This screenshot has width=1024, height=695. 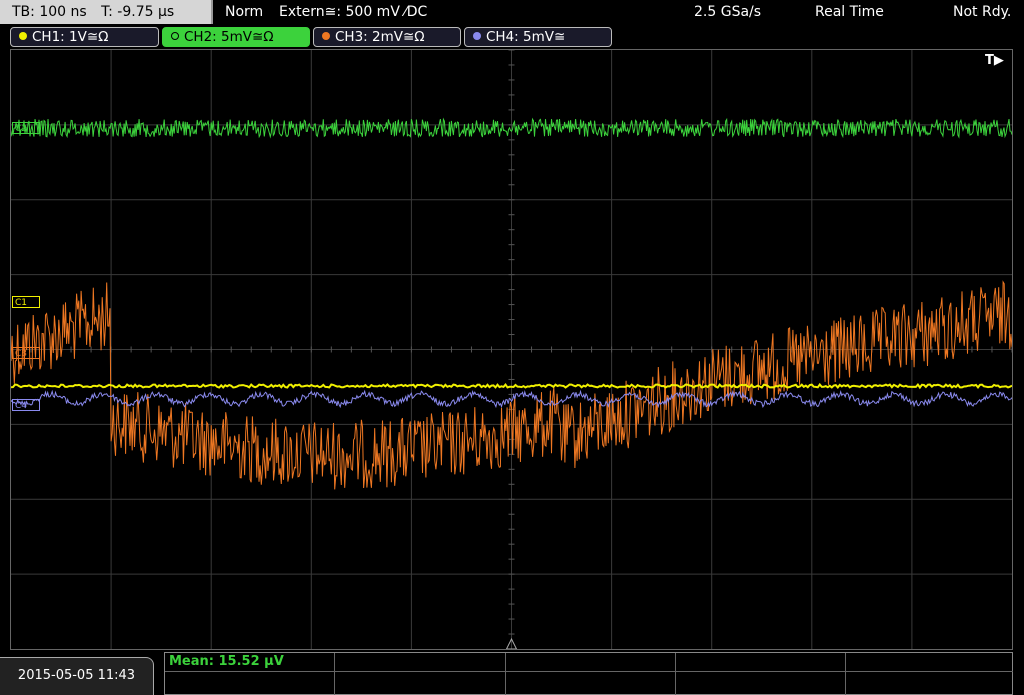 I want to click on tab-ch3: CH3: 2mV≅Ω, so click(x=387, y=37).